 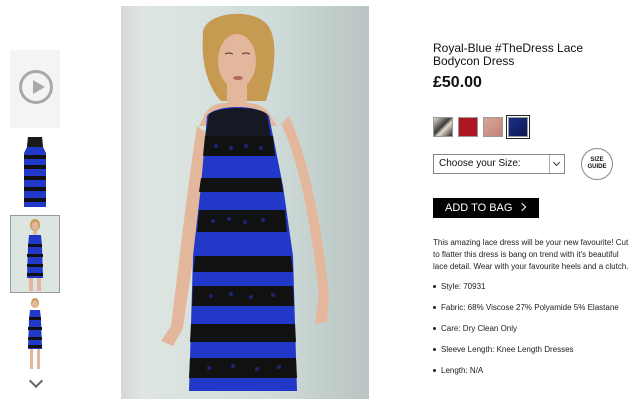 What do you see at coordinates (443, 127) in the screenshot?
I see `swatch-cream-black` at bounding box center [443, 127].